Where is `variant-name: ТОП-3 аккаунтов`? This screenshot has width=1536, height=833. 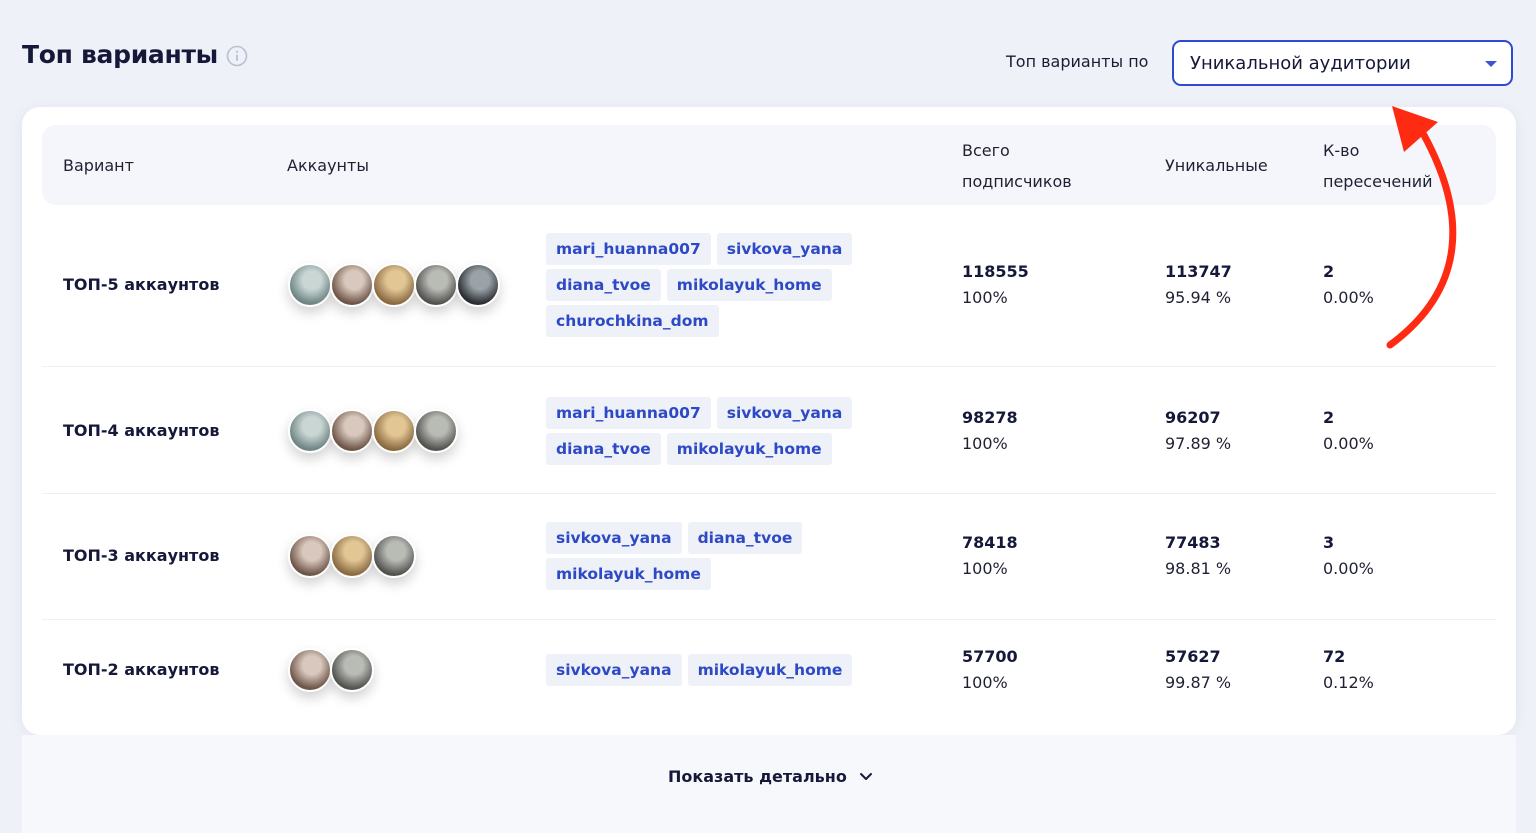 variant-name: ТОП-3 аккаунтов is located at coordinates (141, 555).